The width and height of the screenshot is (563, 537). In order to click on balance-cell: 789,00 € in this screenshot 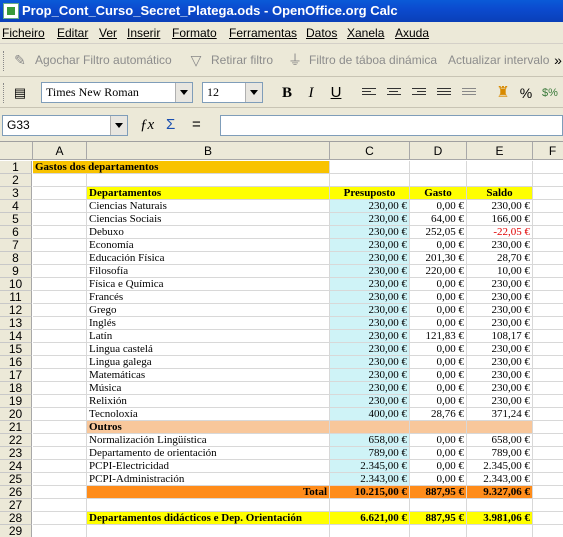, I will do `click(500, 453)`.